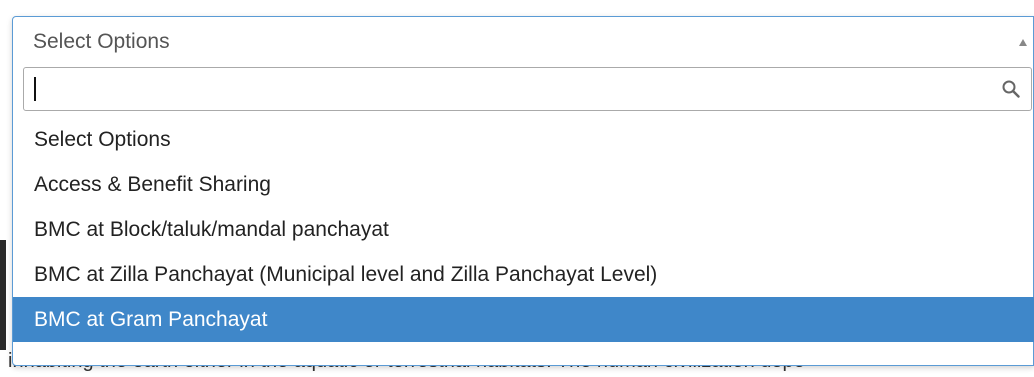 This screenshot has height=377, width=1034. I want to click on background-edge, so click(3, 295).